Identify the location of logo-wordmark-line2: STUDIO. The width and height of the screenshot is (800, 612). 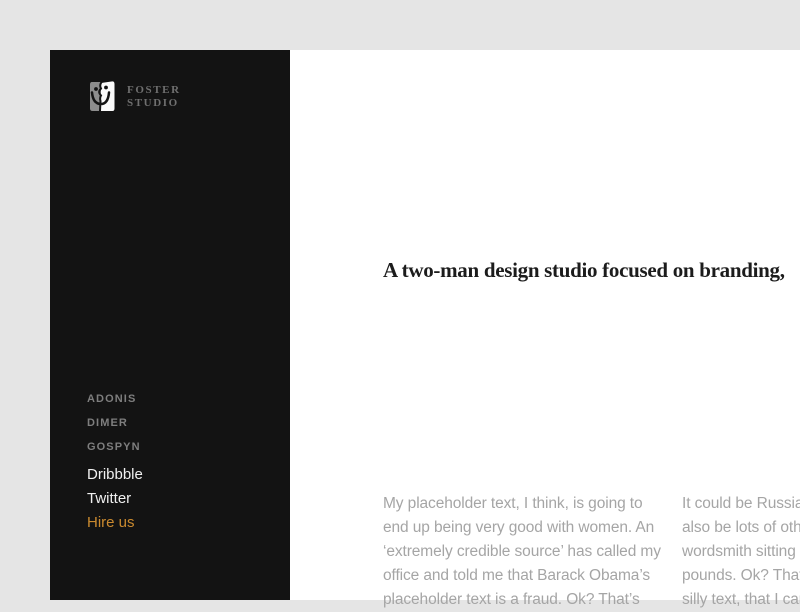
(153, 103).